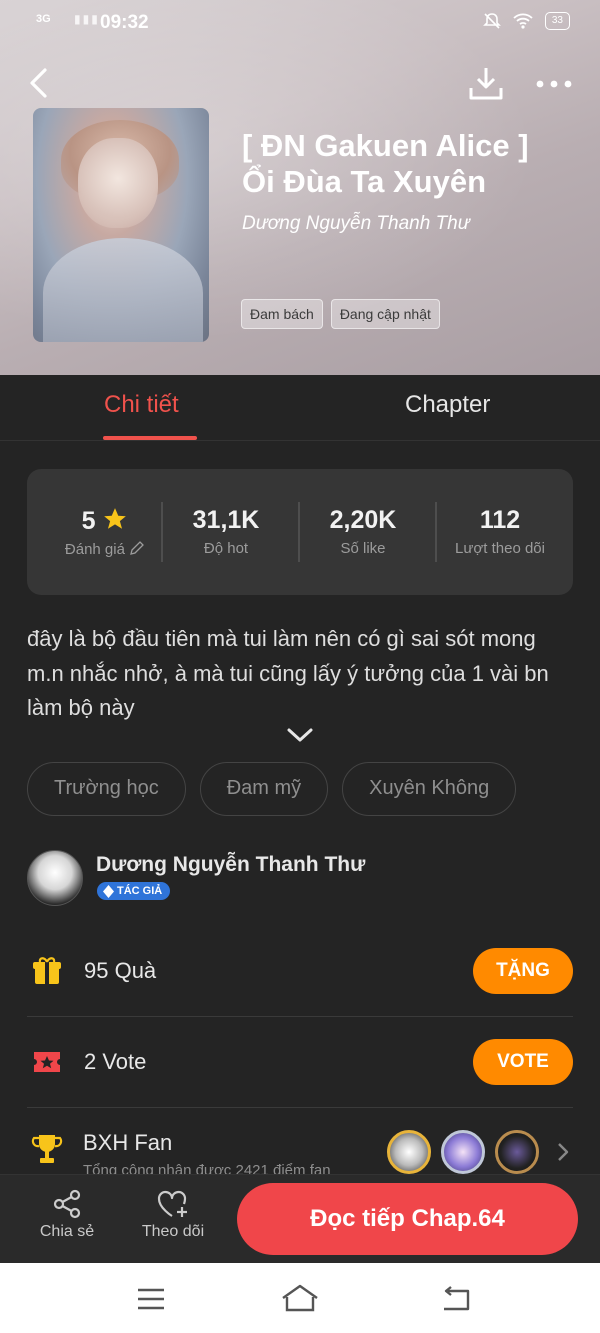 This screenshot has height=1333, width=600. I want to click on book-tag: Đang cập nhật, so click(385, 314).